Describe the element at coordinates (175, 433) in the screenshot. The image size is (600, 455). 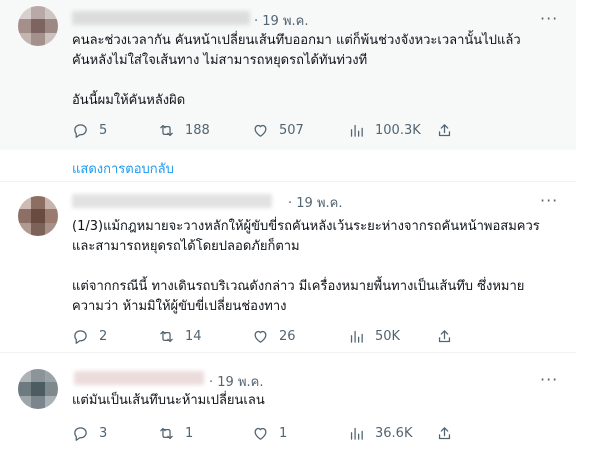
I see `retweet-button: 1` at that location.